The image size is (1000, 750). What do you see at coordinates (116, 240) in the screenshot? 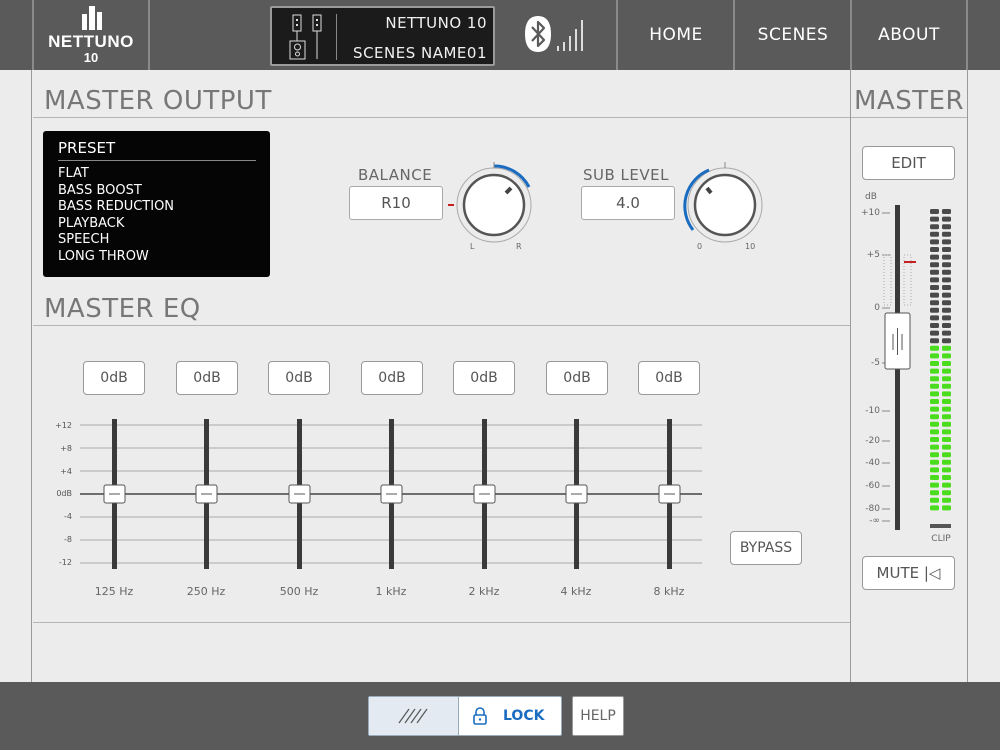
I see `preset-item: SPEECH` at bounding box center [116, 240].